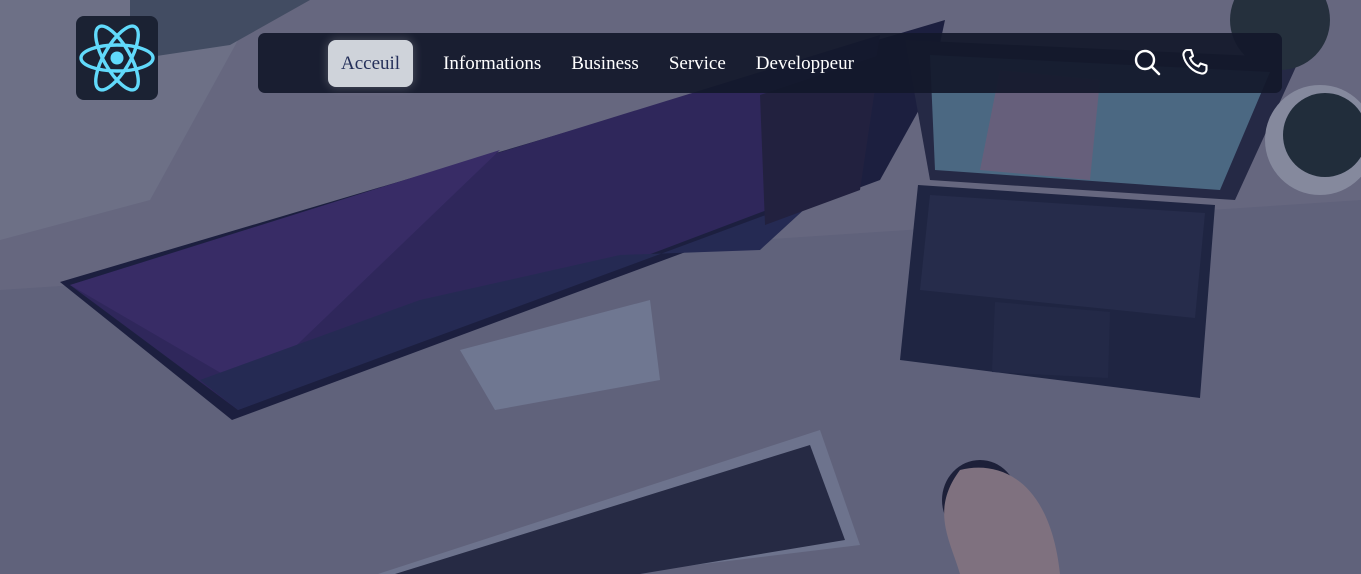  I want to click on nav-link-business: Business, so click(605, 63).